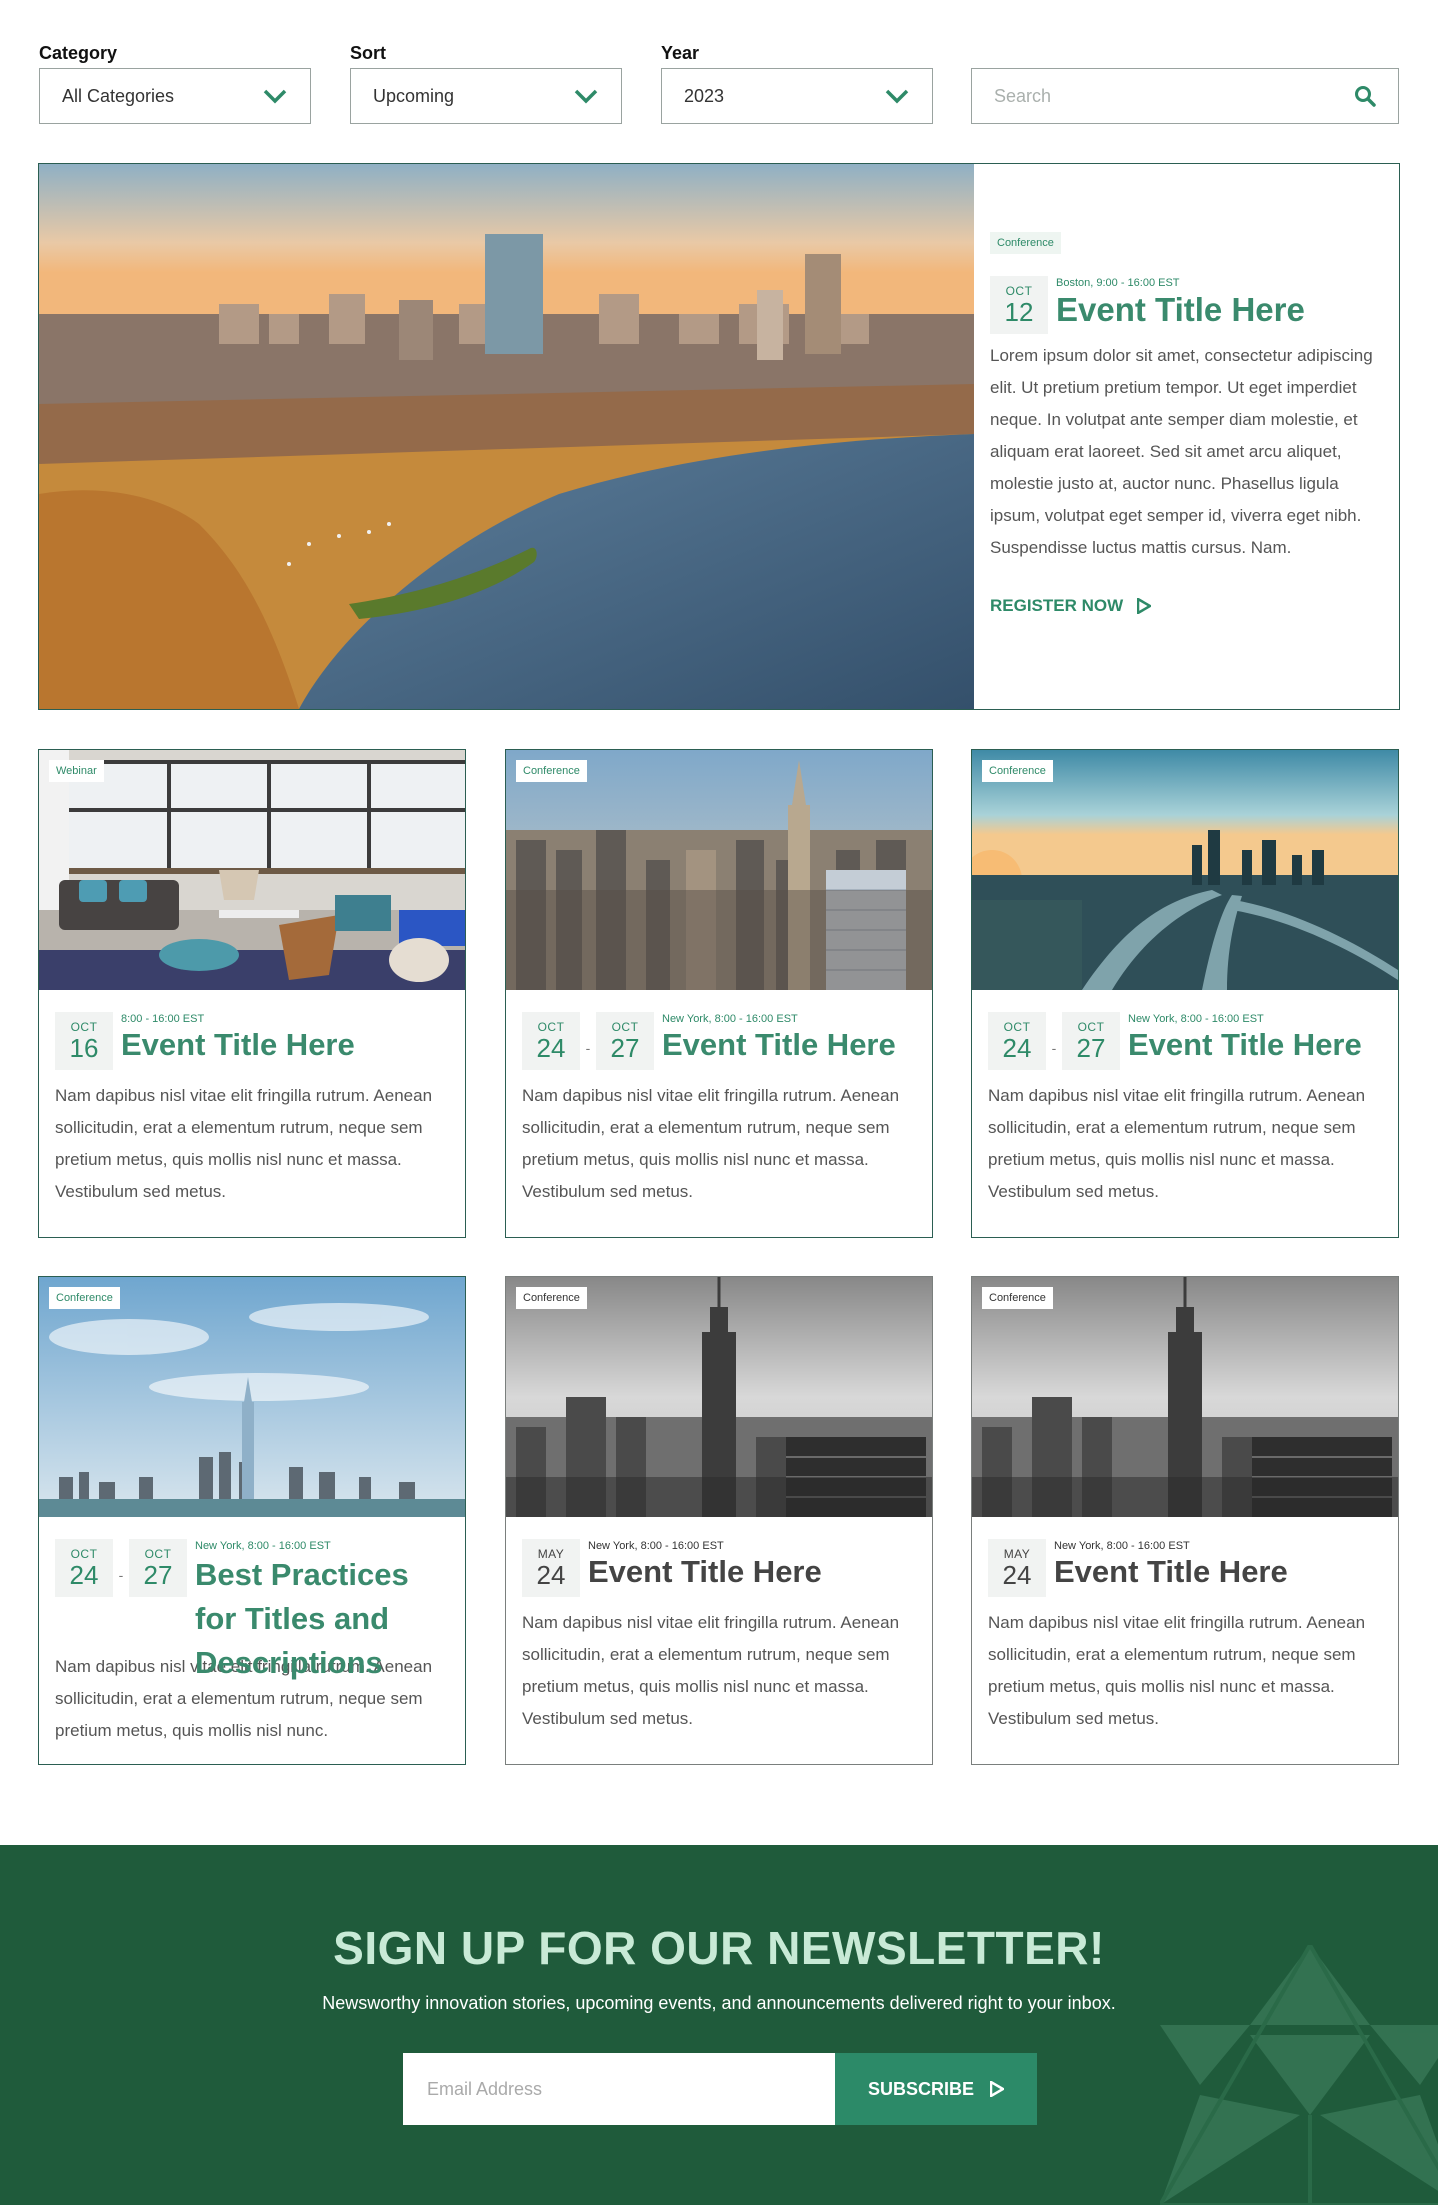 Image resolution: width=1438 pixels, height=2205 pixels. Describe the element at coordinates (118, 95) in the screenshot. I see `category-value: All Categories` at that location.